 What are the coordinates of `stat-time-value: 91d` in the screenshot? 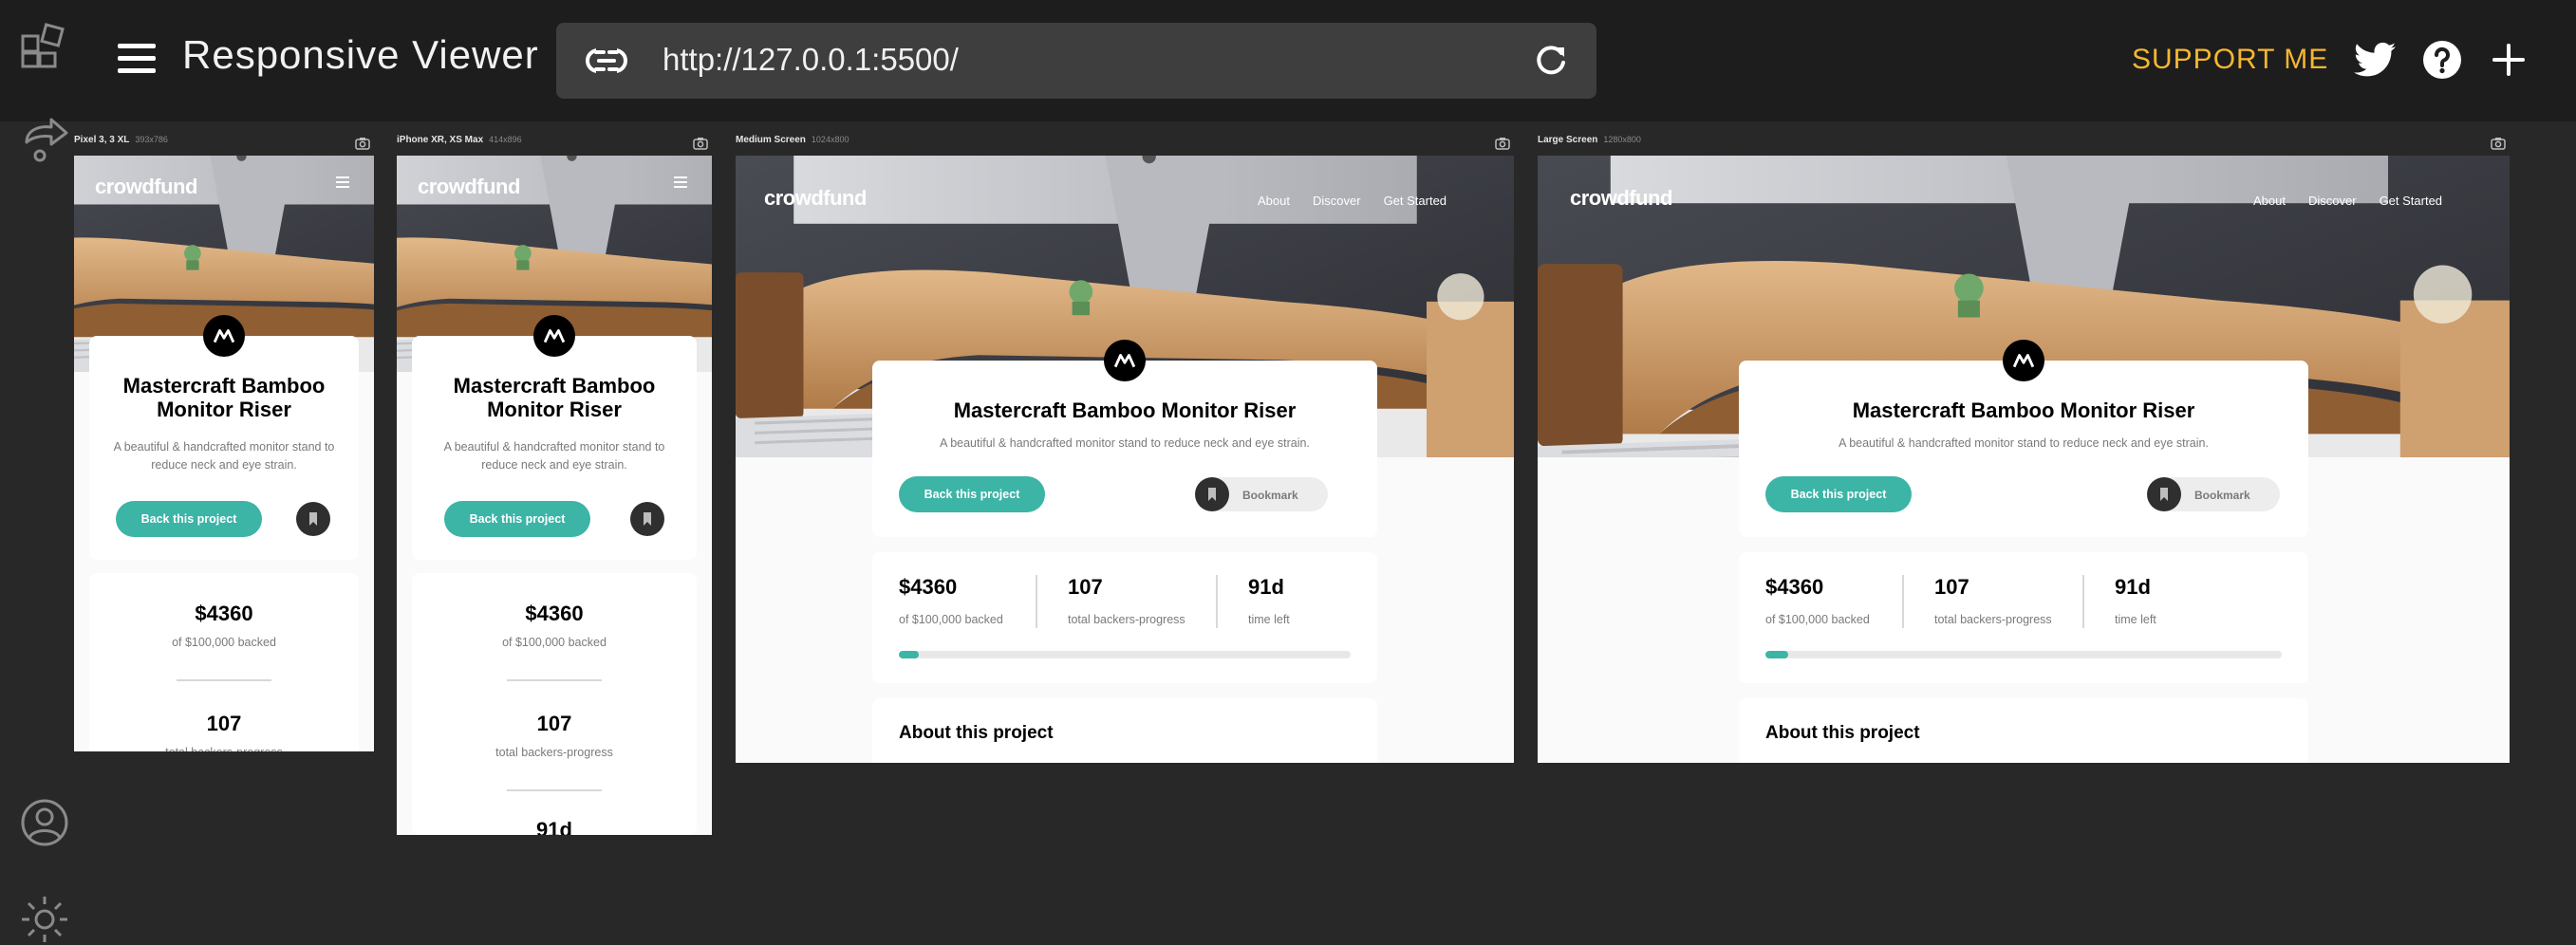 It's located at (1266, 587).